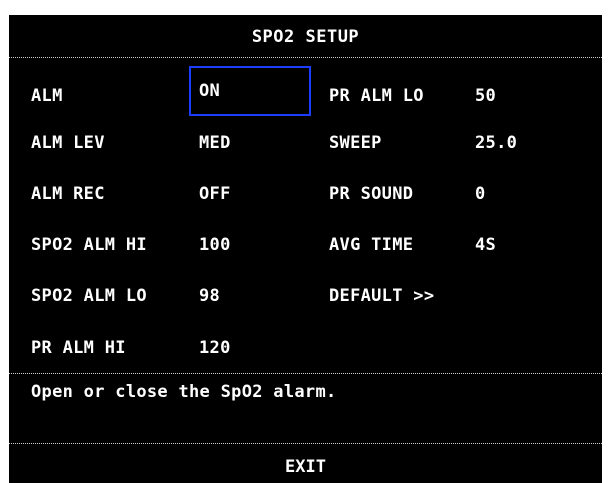 This screenshot has width=609, height=483. Describe the element at coordinates (371, 194) in the screenshot. I see `pr-sound-label: PR SOUND` at that location.